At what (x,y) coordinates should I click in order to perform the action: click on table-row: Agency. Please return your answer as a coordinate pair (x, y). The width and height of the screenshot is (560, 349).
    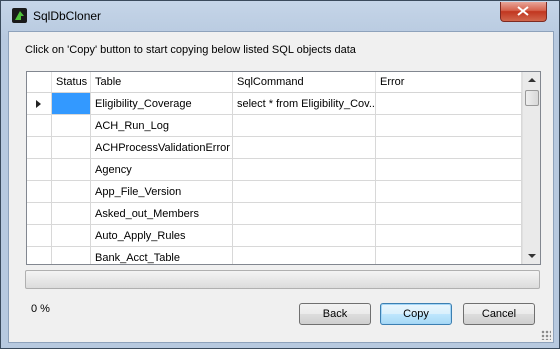
    Looking at the image, I should click on (274, 170).